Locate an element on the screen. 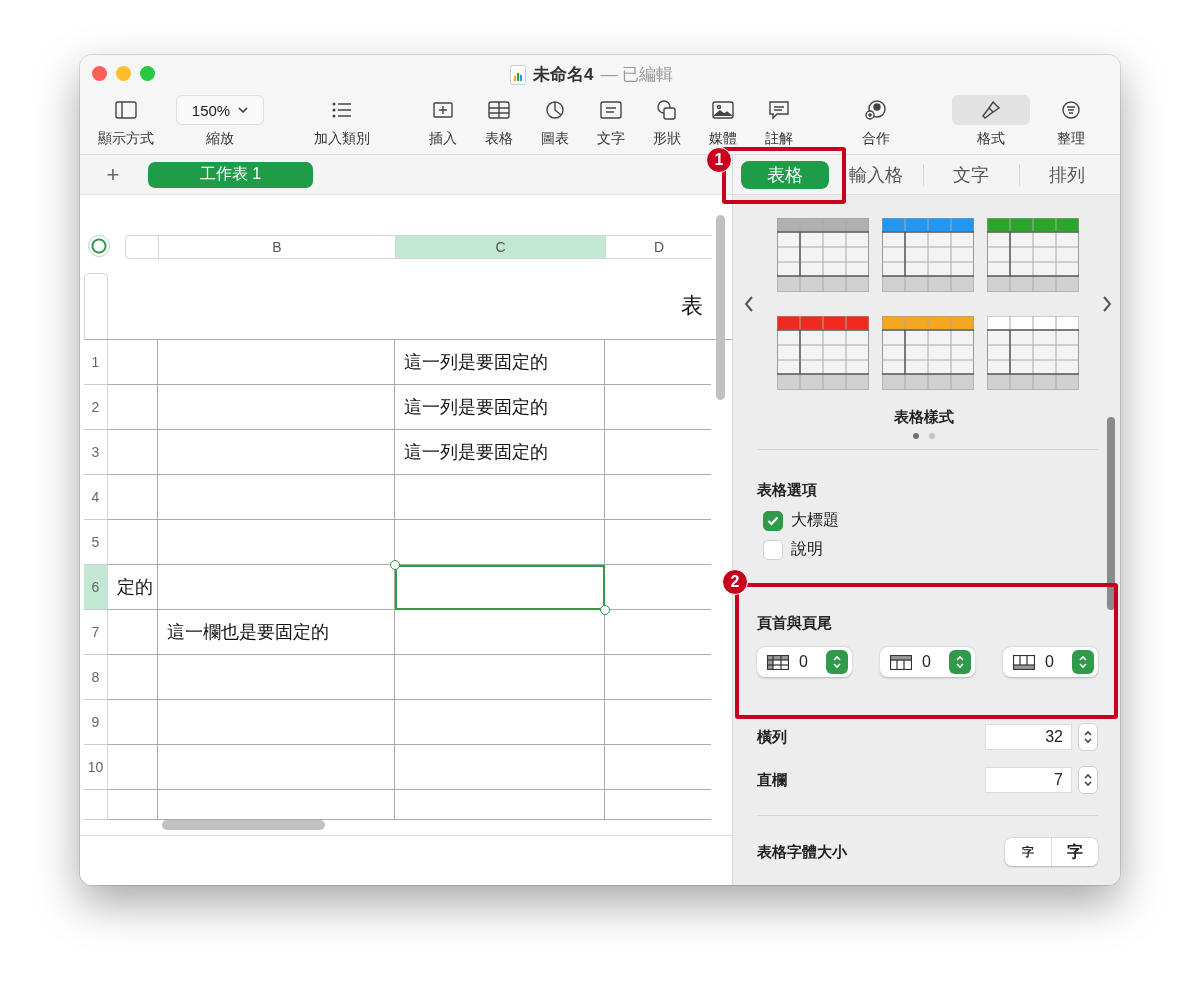  select-all-button is located at coordinates (99, 246).